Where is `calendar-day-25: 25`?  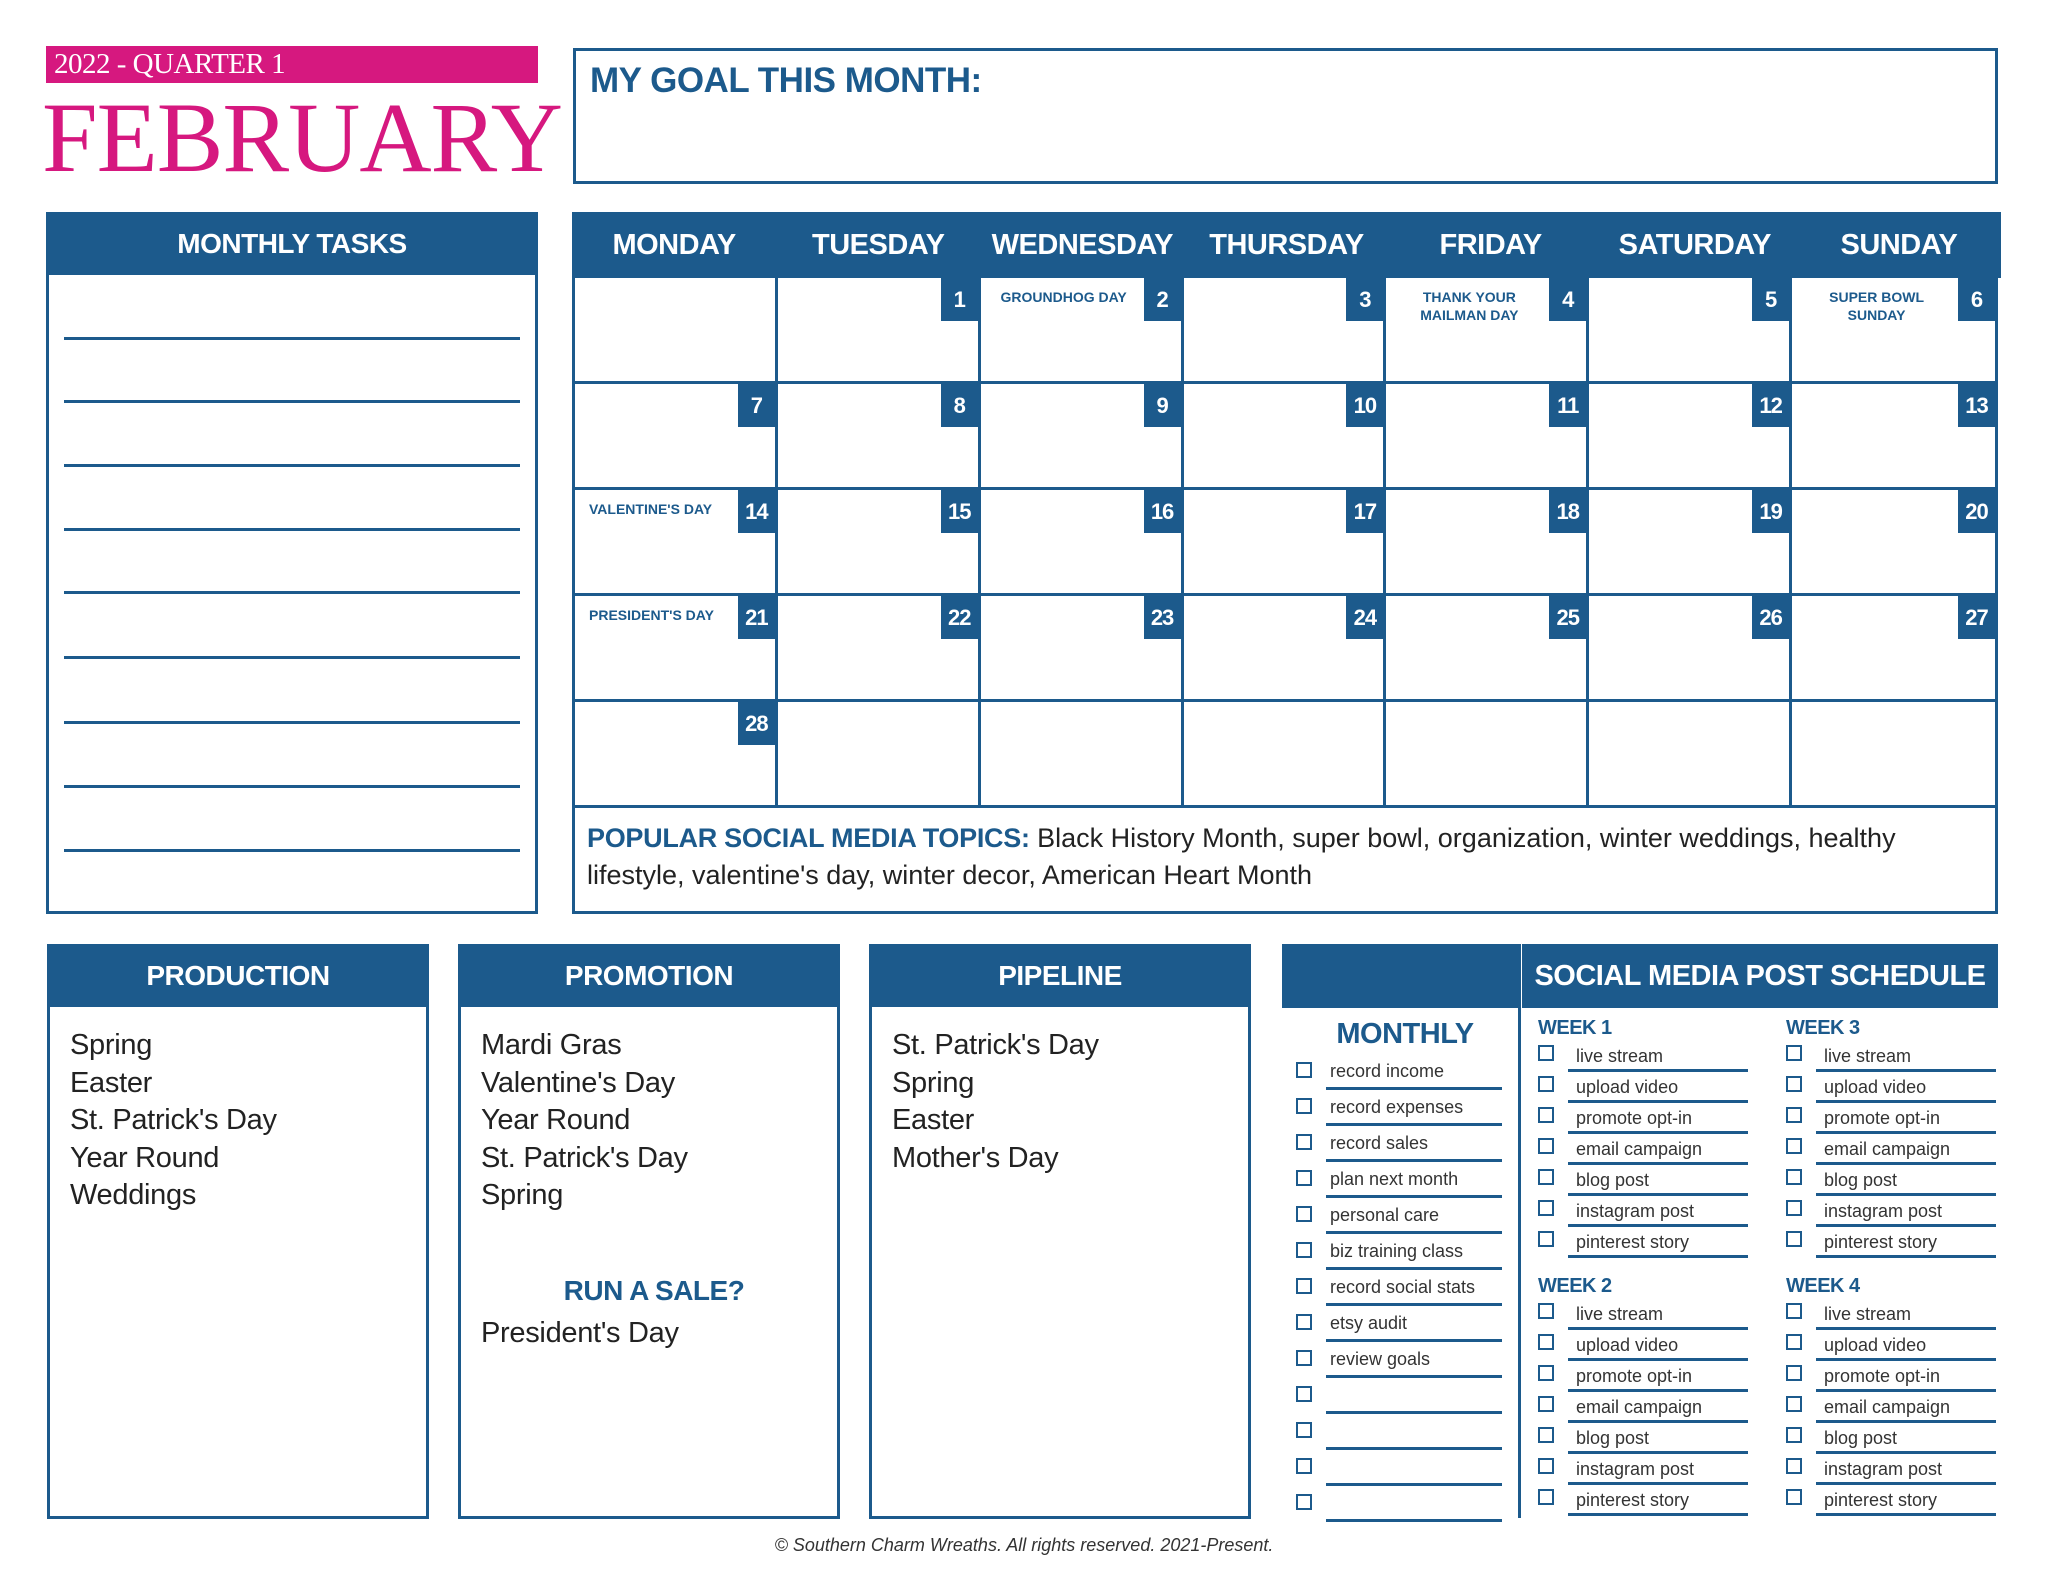
calendar-day-25: 25 is located at coordinates (1488, 649).